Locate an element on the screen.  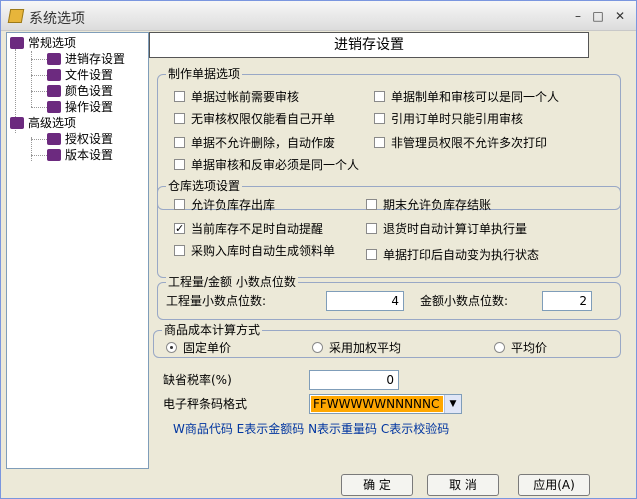
group-legend: 工程量/金额 小数点位数 is located at coordinates (232, 282).